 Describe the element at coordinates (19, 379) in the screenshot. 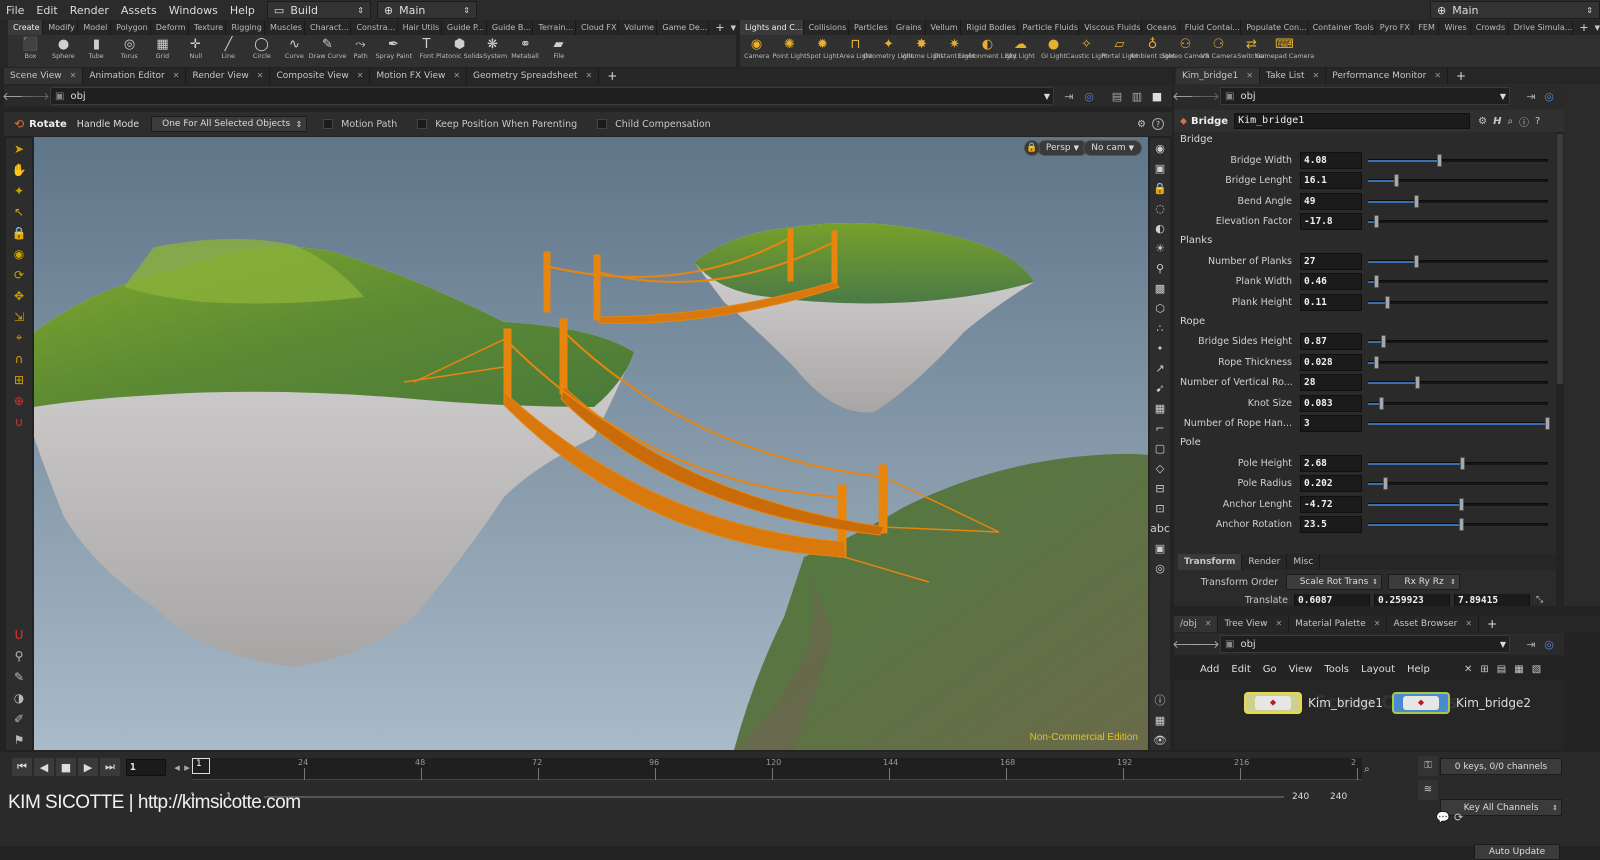

I see `grid-snap-icon: ⊞` at that location.